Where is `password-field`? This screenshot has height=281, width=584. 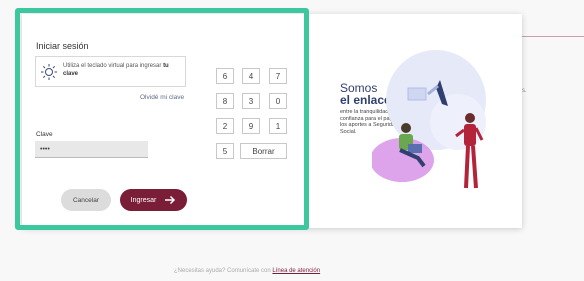 password-field is located at coordinates (91, 149).